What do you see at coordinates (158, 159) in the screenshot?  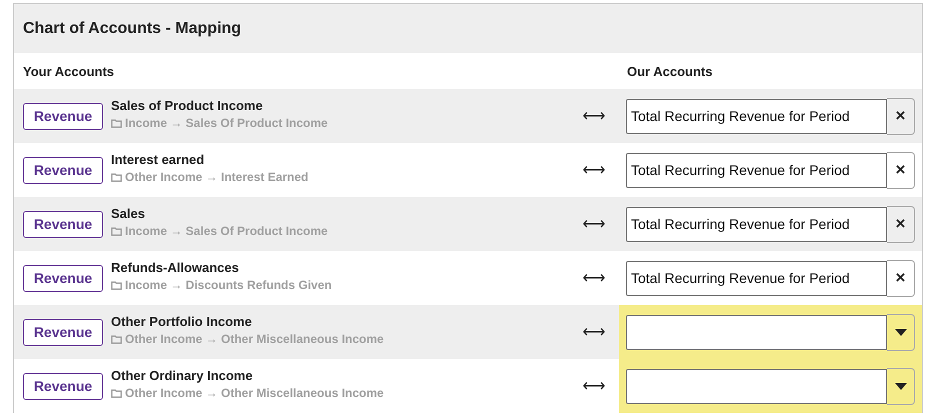 I see `account-name: Interest earned` at bounding box center [158, 159].